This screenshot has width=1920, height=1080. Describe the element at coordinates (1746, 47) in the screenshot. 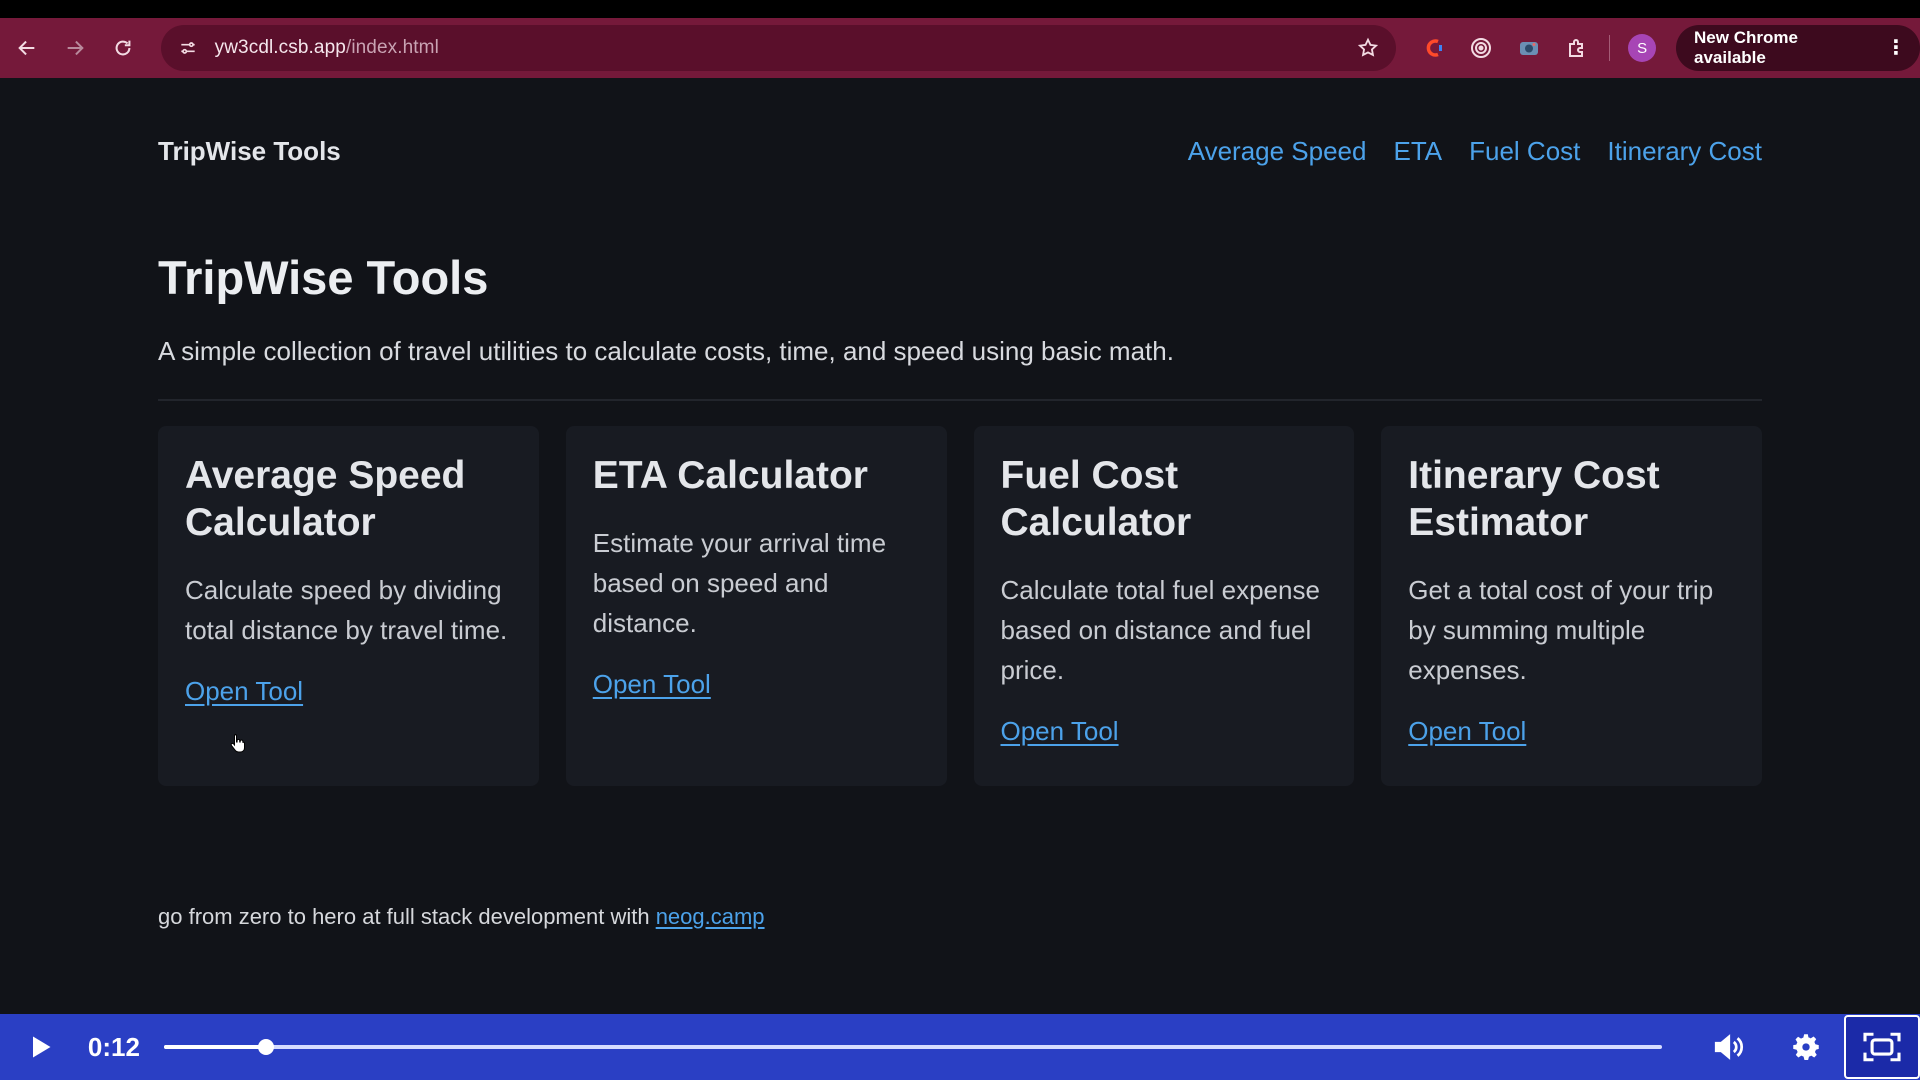

I see `update-label: New Chrome available` at that location.